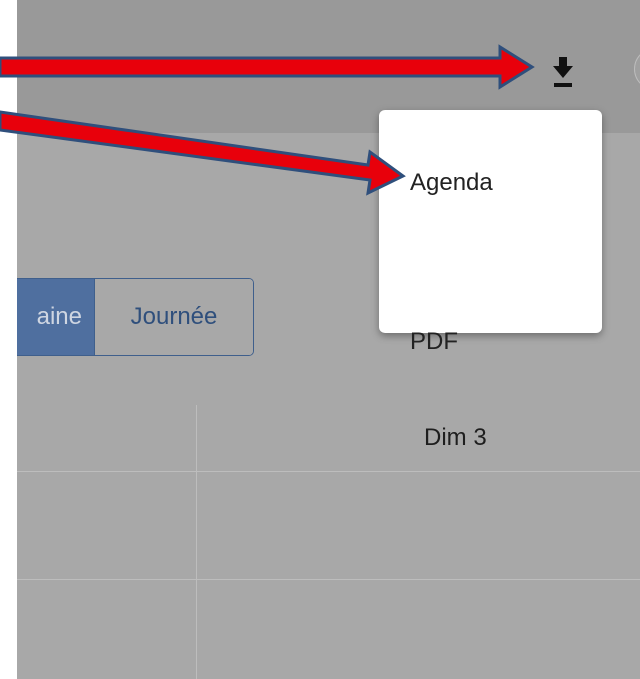 Image resolution: width=640 pixels, height=679 pixels. What do you see at coordinates (490, 342) in the screenshot?
I see `menu-item-pdf: PDF` at bounding box center [490, 342].